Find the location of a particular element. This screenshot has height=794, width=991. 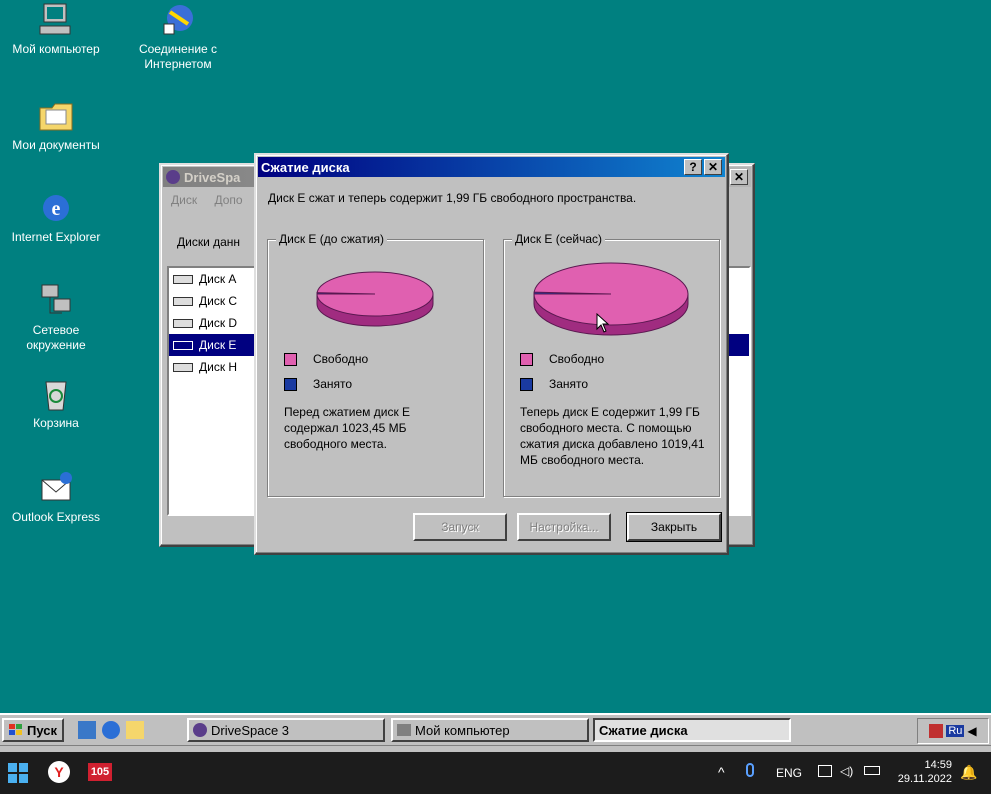

notifications-icon: 🔔 is located at coordinates (968, 772).